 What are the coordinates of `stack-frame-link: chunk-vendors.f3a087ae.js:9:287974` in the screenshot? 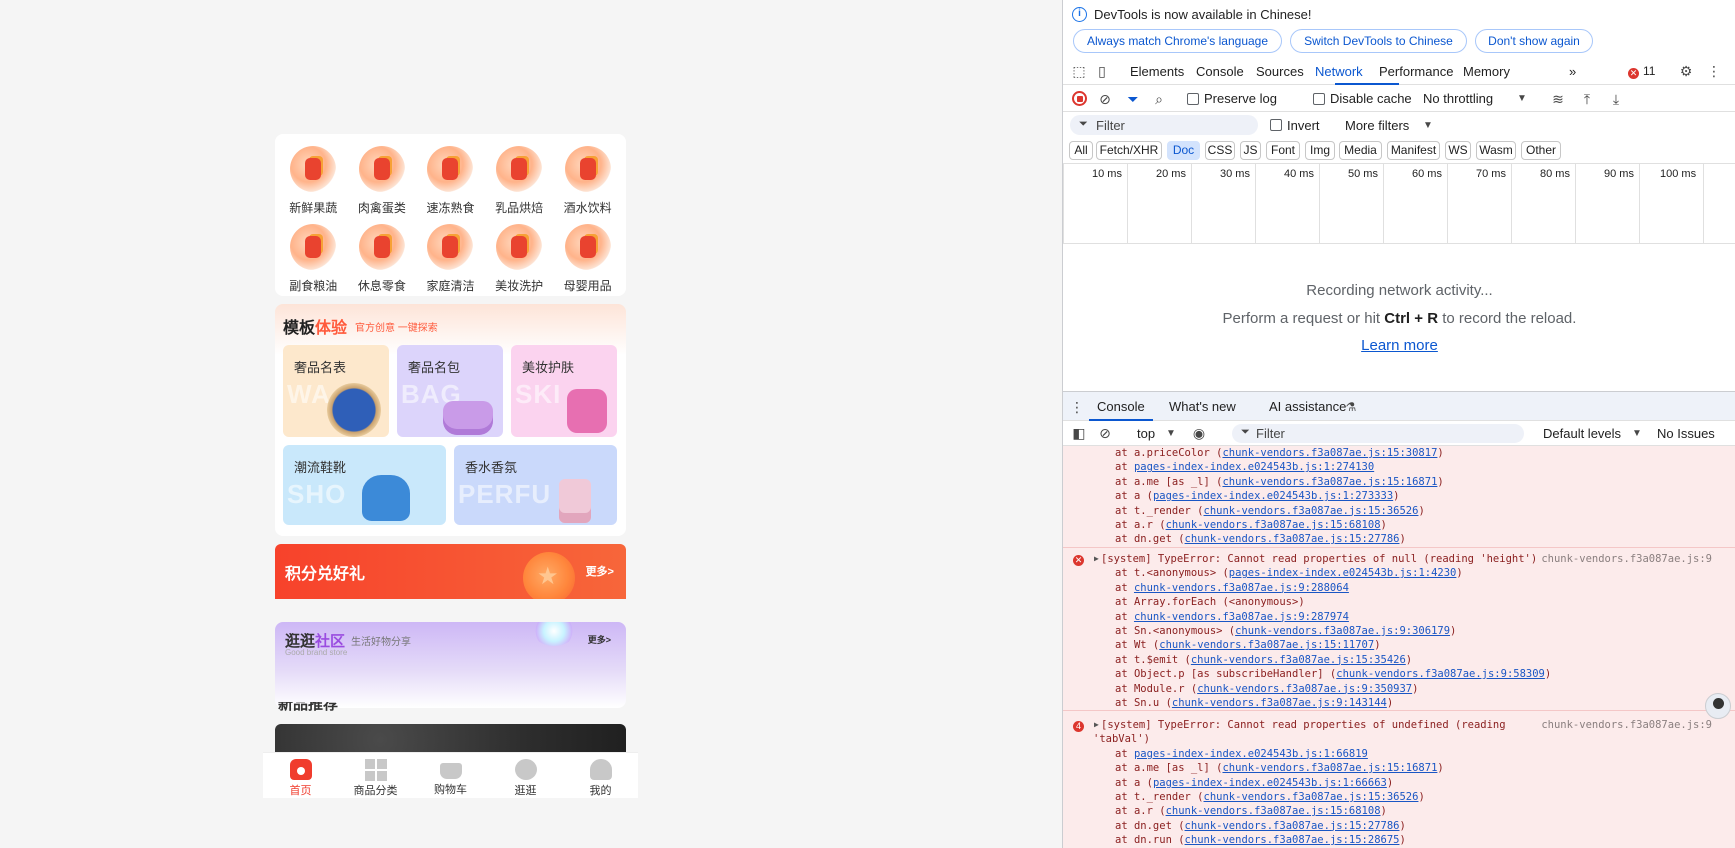 It's located at (1241, 617).